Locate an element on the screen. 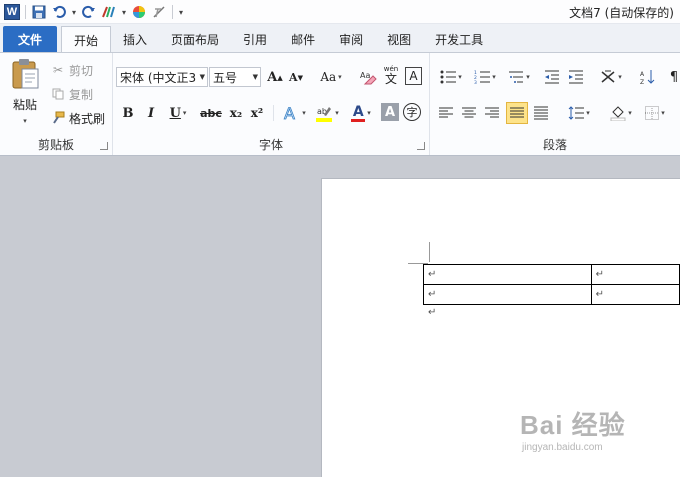 This screenshot has height=477, width=680. margin-crop-mark is located at coordinates (429, 252).